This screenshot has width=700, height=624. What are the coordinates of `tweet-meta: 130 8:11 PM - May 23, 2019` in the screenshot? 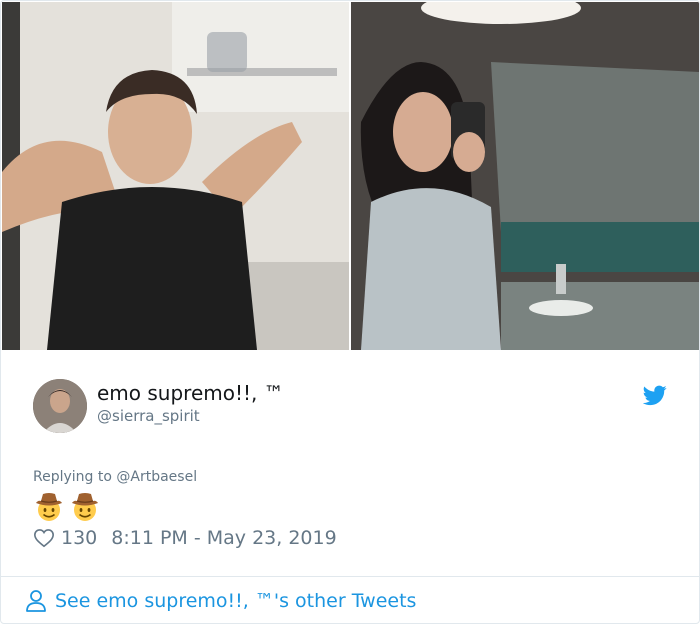 It's located at (185, 538).